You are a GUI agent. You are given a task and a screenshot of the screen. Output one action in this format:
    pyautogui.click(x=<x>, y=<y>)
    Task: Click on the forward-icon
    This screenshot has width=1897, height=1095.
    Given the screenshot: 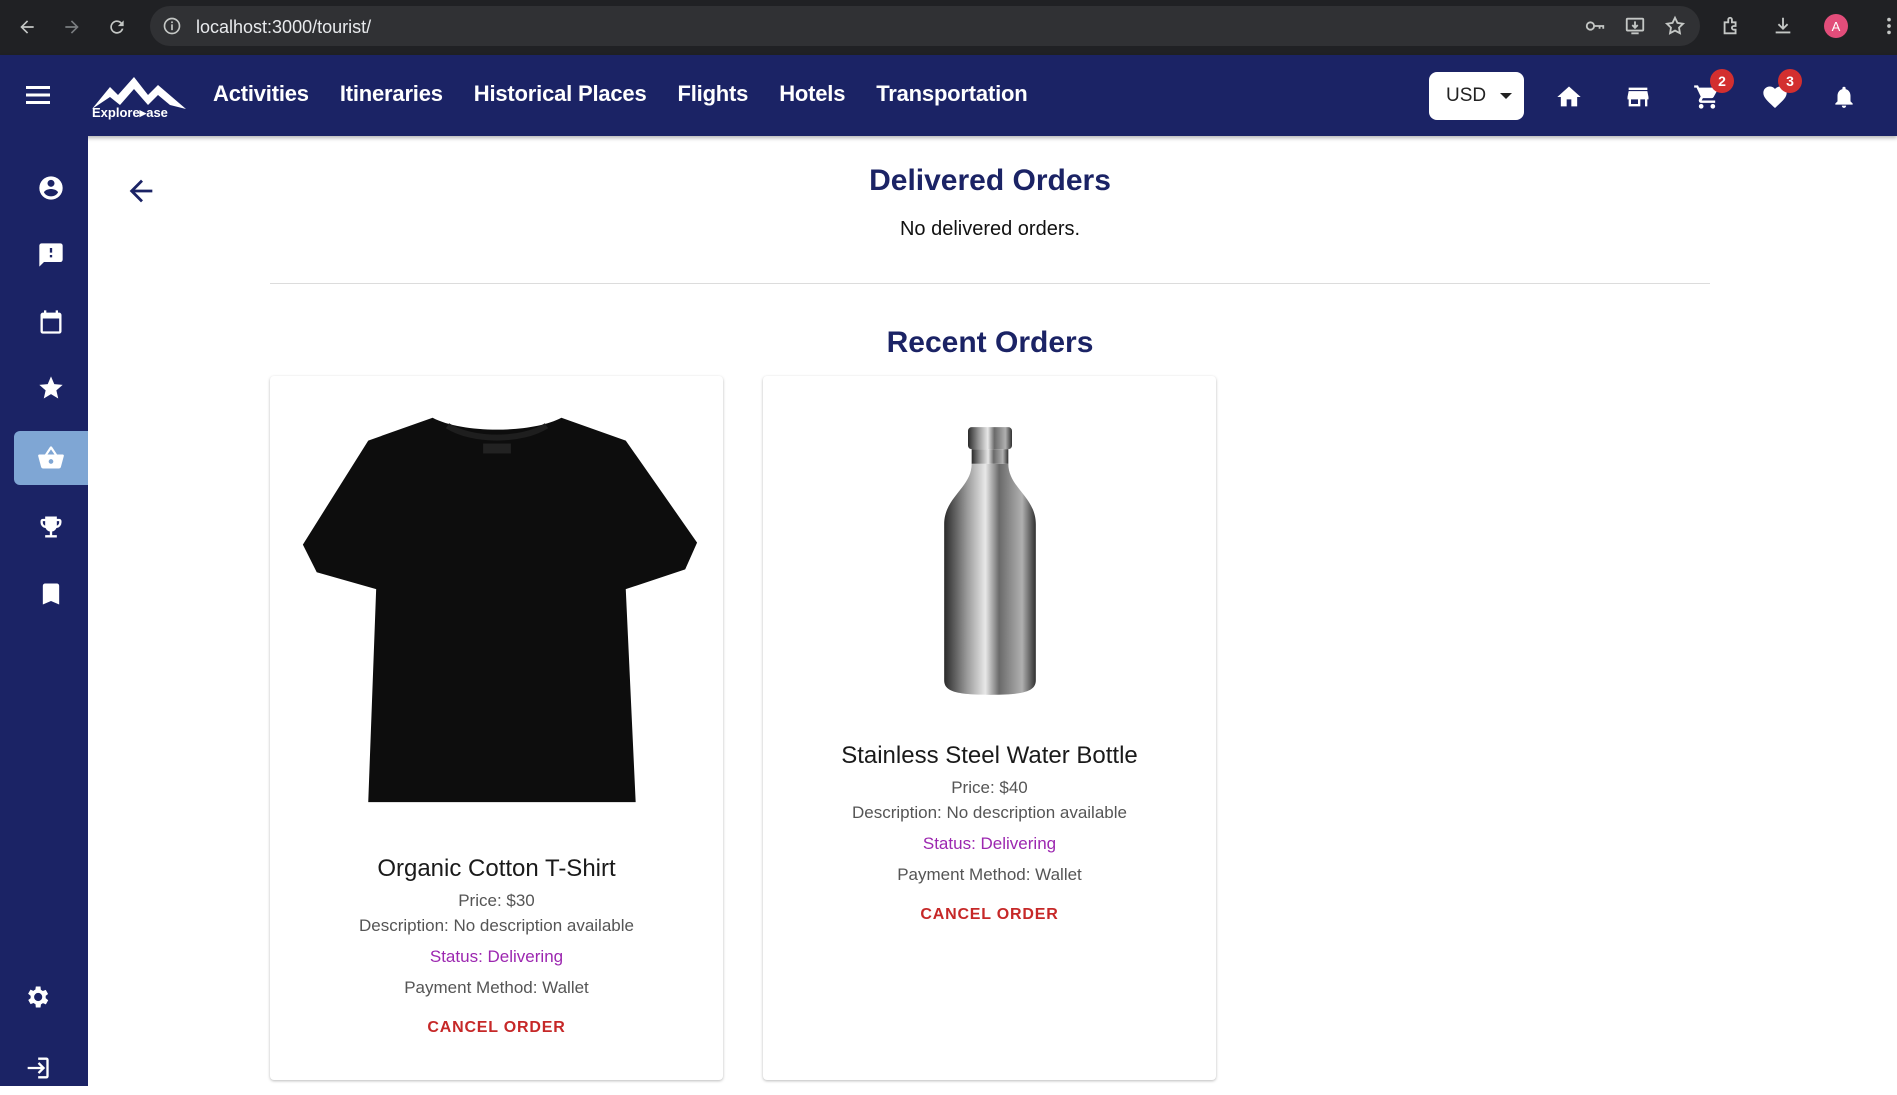 What is the action you would take?
    pyautogui.click(x=72, y=27)
    